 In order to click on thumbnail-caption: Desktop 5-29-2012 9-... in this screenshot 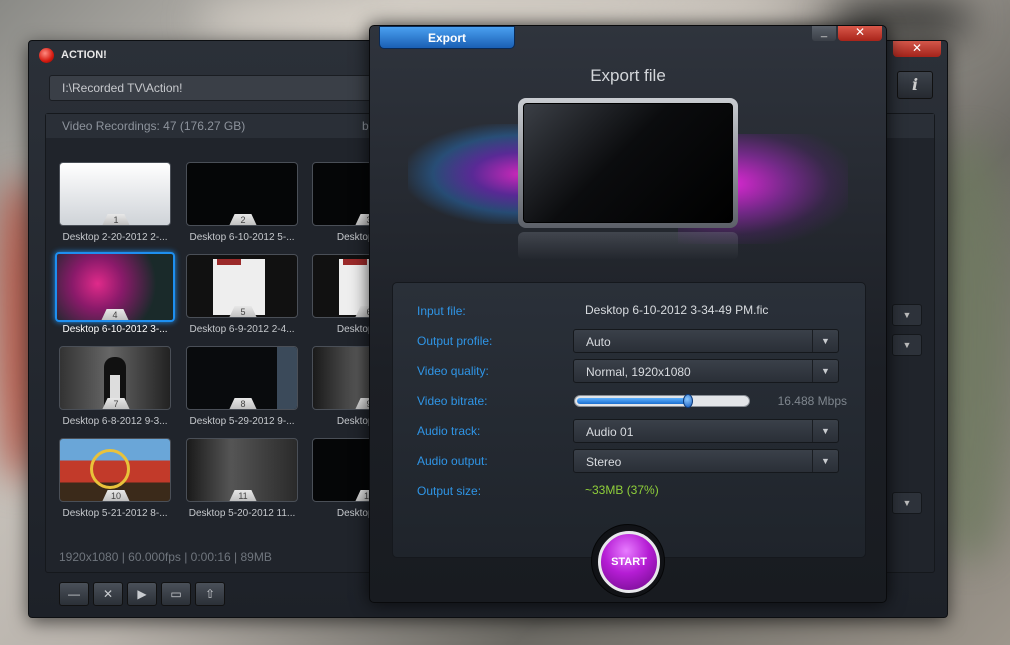, I will do `click(242, 421)`.